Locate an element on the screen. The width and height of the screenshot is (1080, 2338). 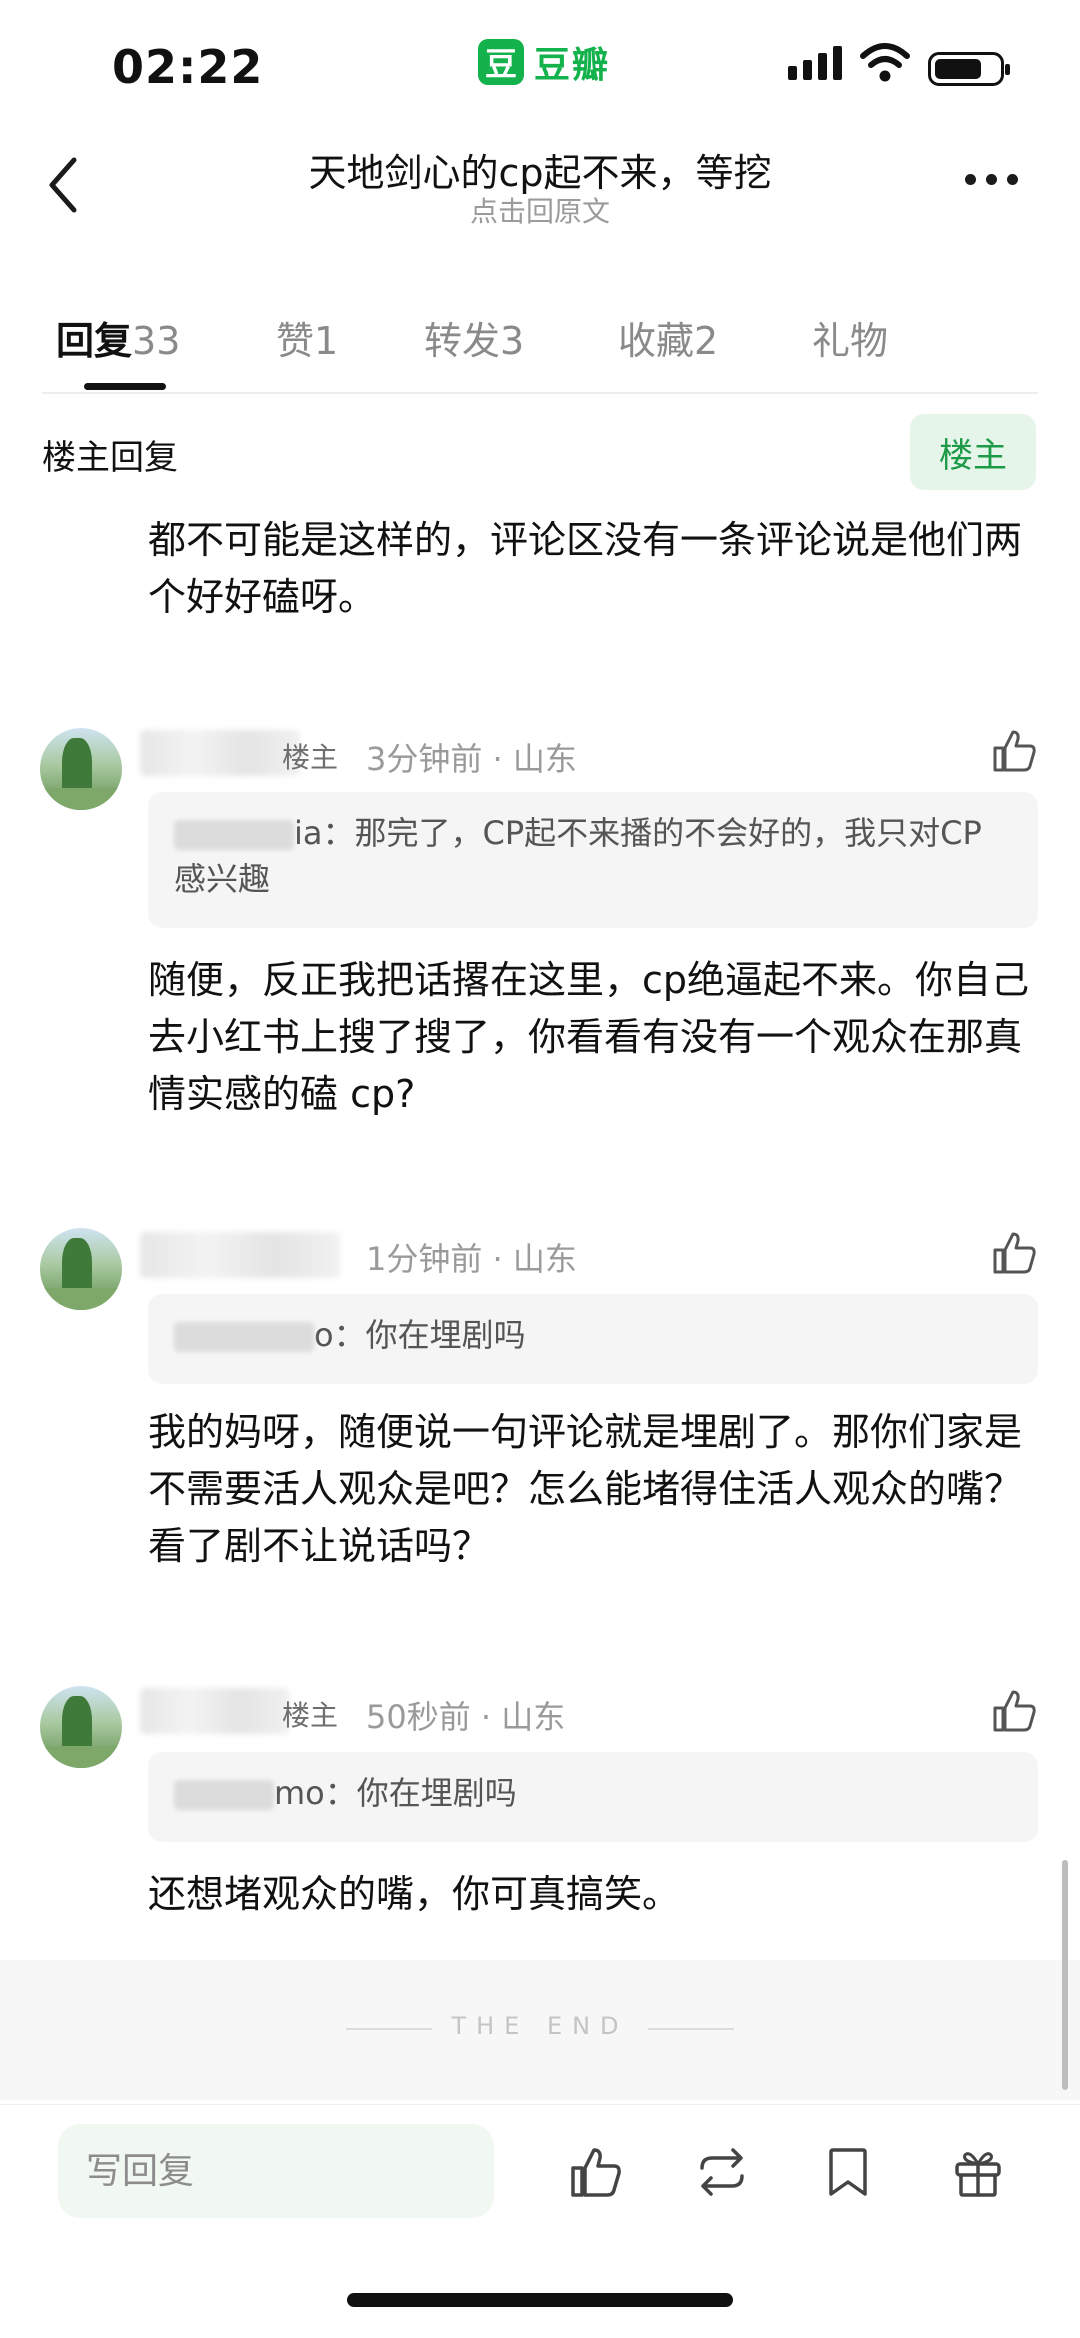
tab-gifts: 礼物 is located at coordinates (850, 337).